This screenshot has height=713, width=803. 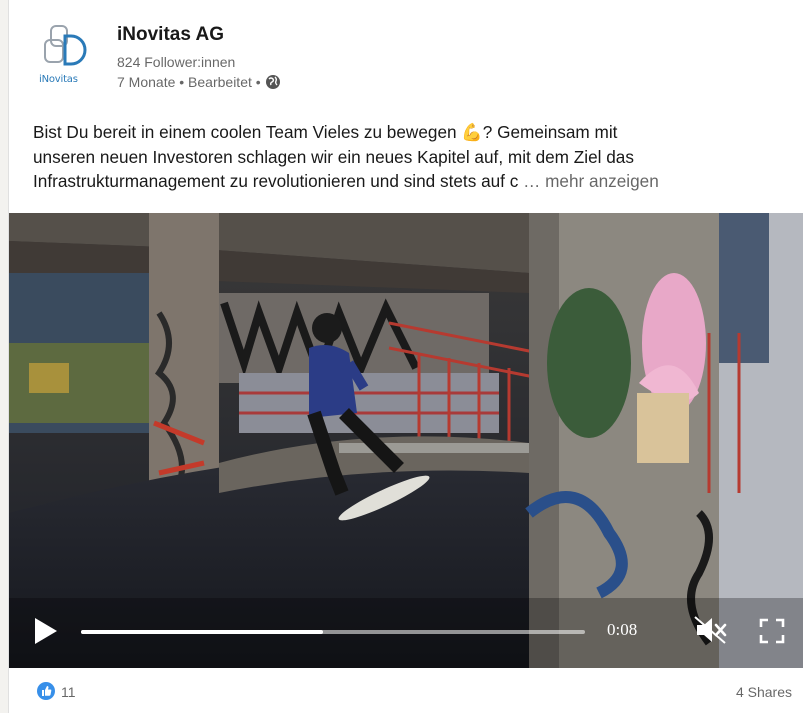 What do you see at coordinates (68, 692) in the screenshot?
I see `reaction-count: 11` at bounding box center [68, 692].